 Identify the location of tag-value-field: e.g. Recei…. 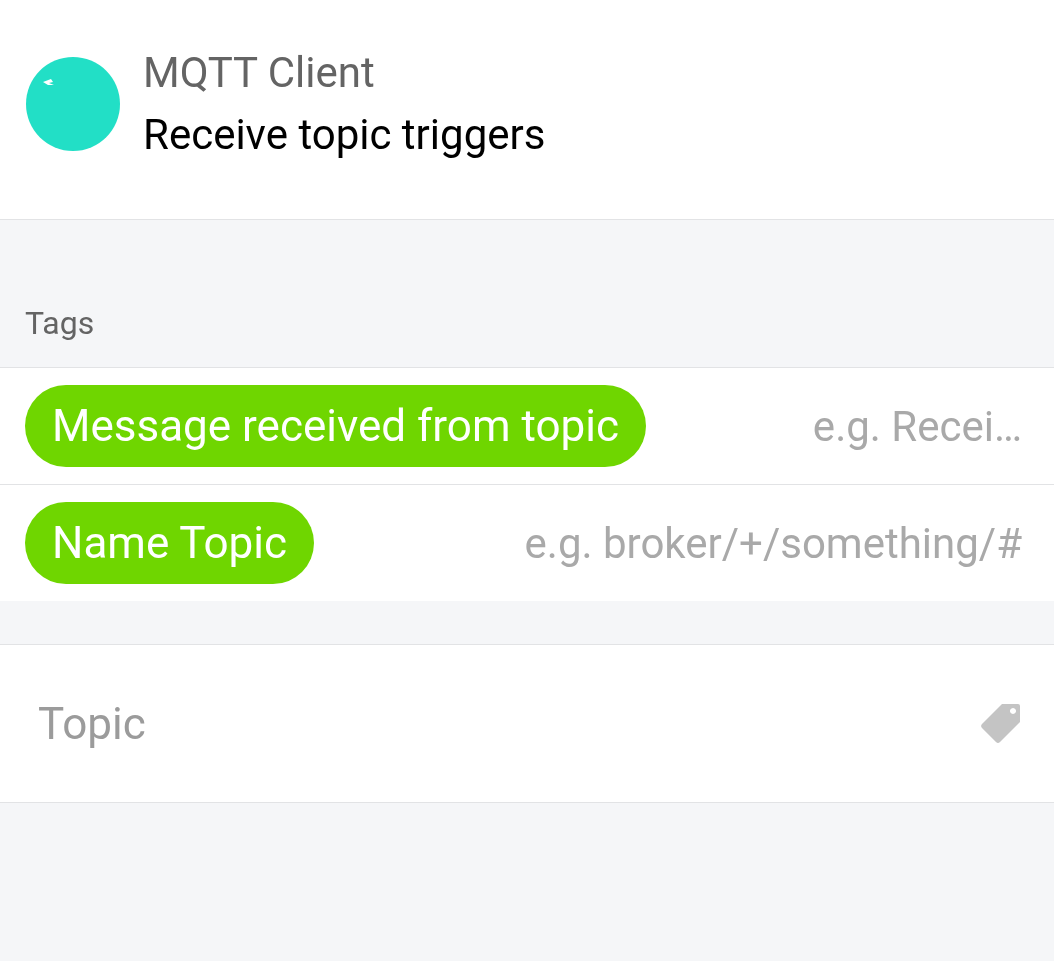
(853, 426).